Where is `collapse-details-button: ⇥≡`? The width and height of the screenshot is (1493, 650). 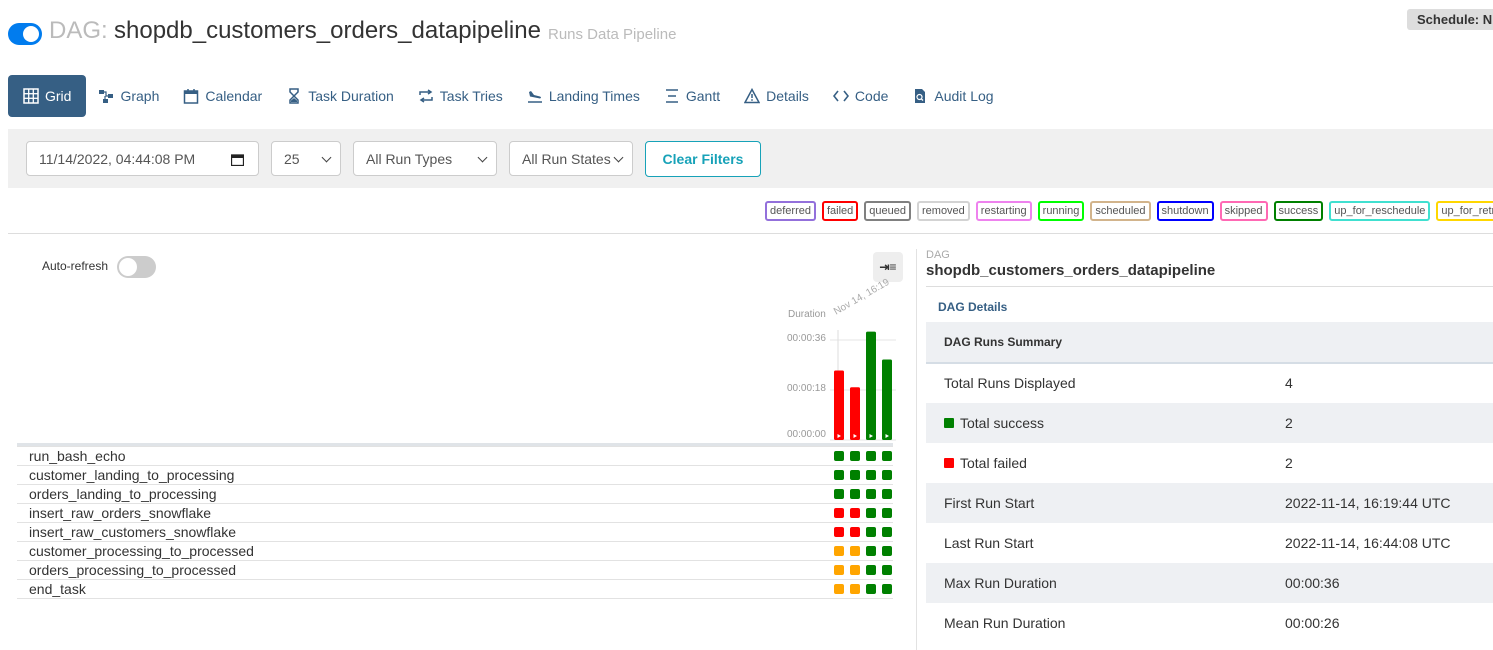
collapse-details-button: ⇥≡ is located at coordinates (888, 267).